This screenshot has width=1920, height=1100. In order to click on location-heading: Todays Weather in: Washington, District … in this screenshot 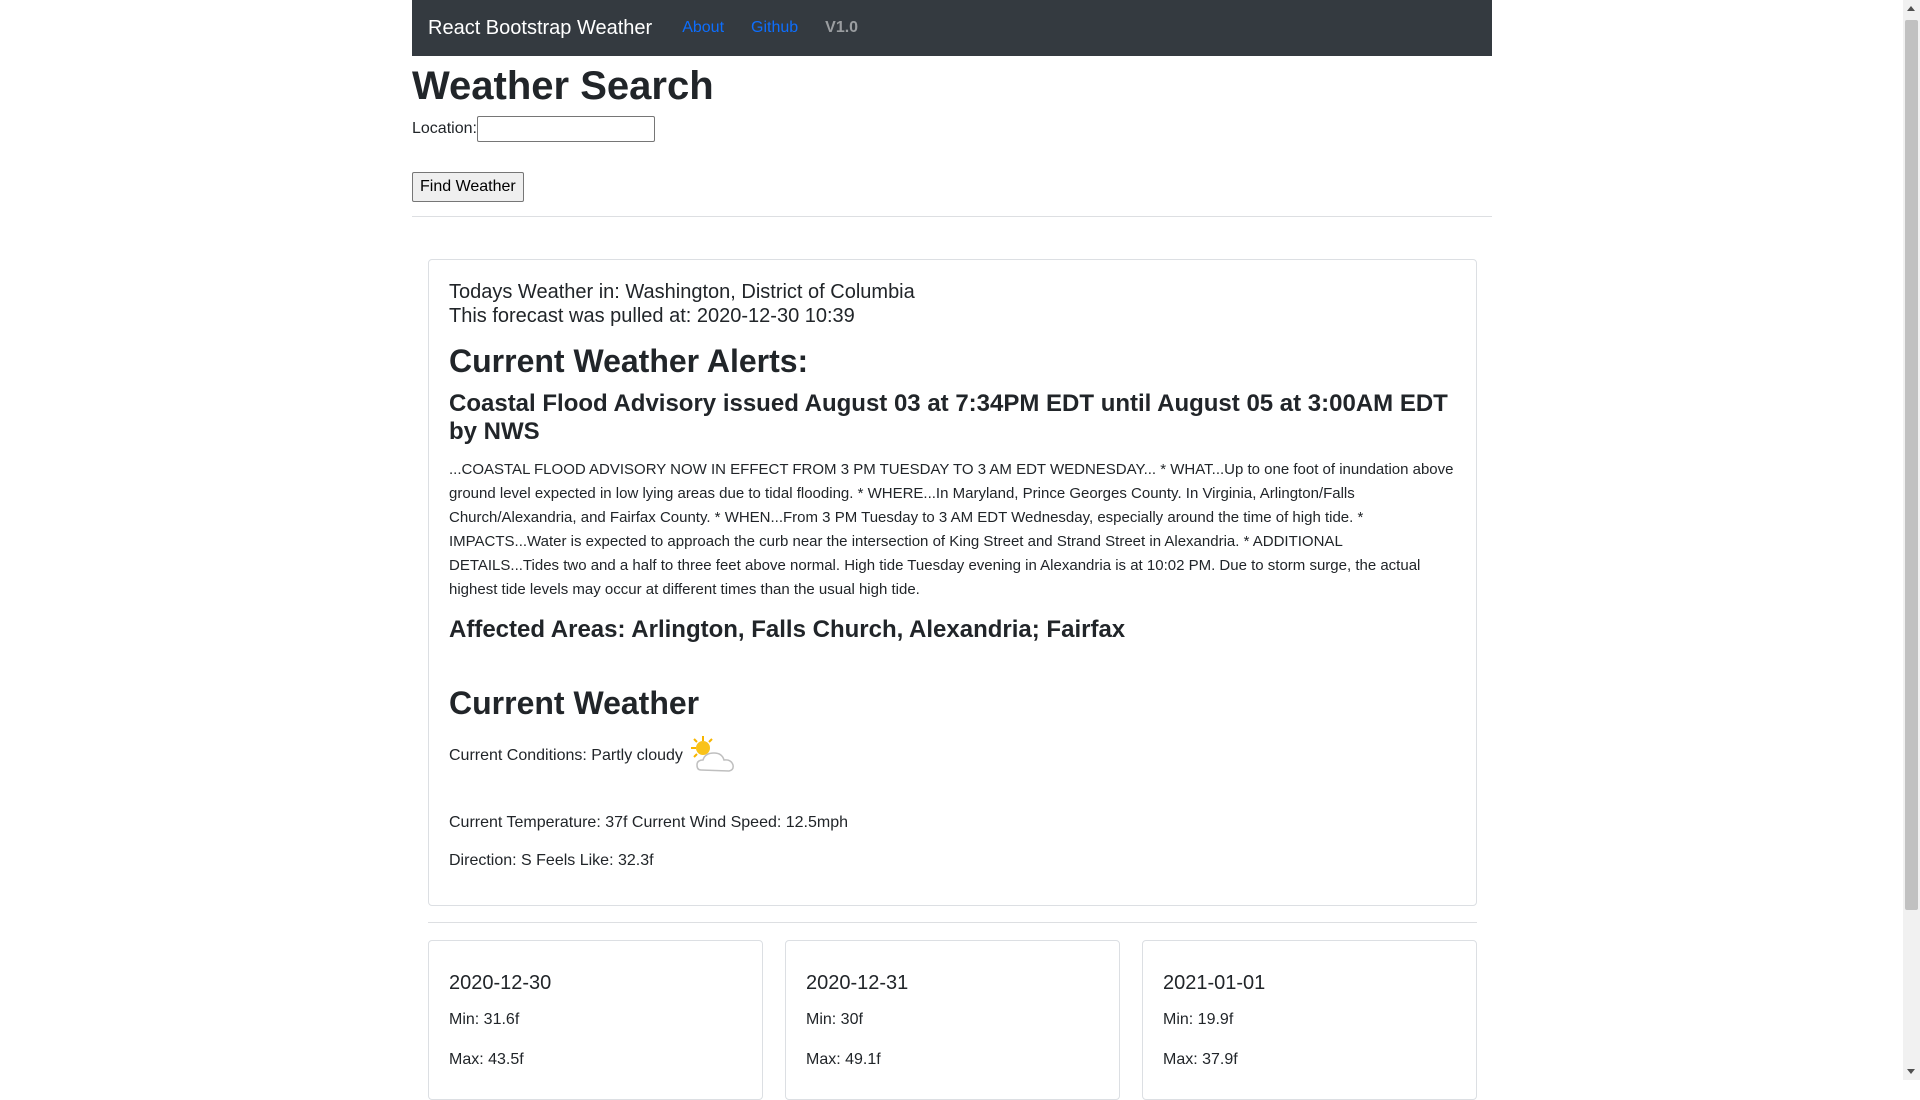, I will do `click(682, 292)`.